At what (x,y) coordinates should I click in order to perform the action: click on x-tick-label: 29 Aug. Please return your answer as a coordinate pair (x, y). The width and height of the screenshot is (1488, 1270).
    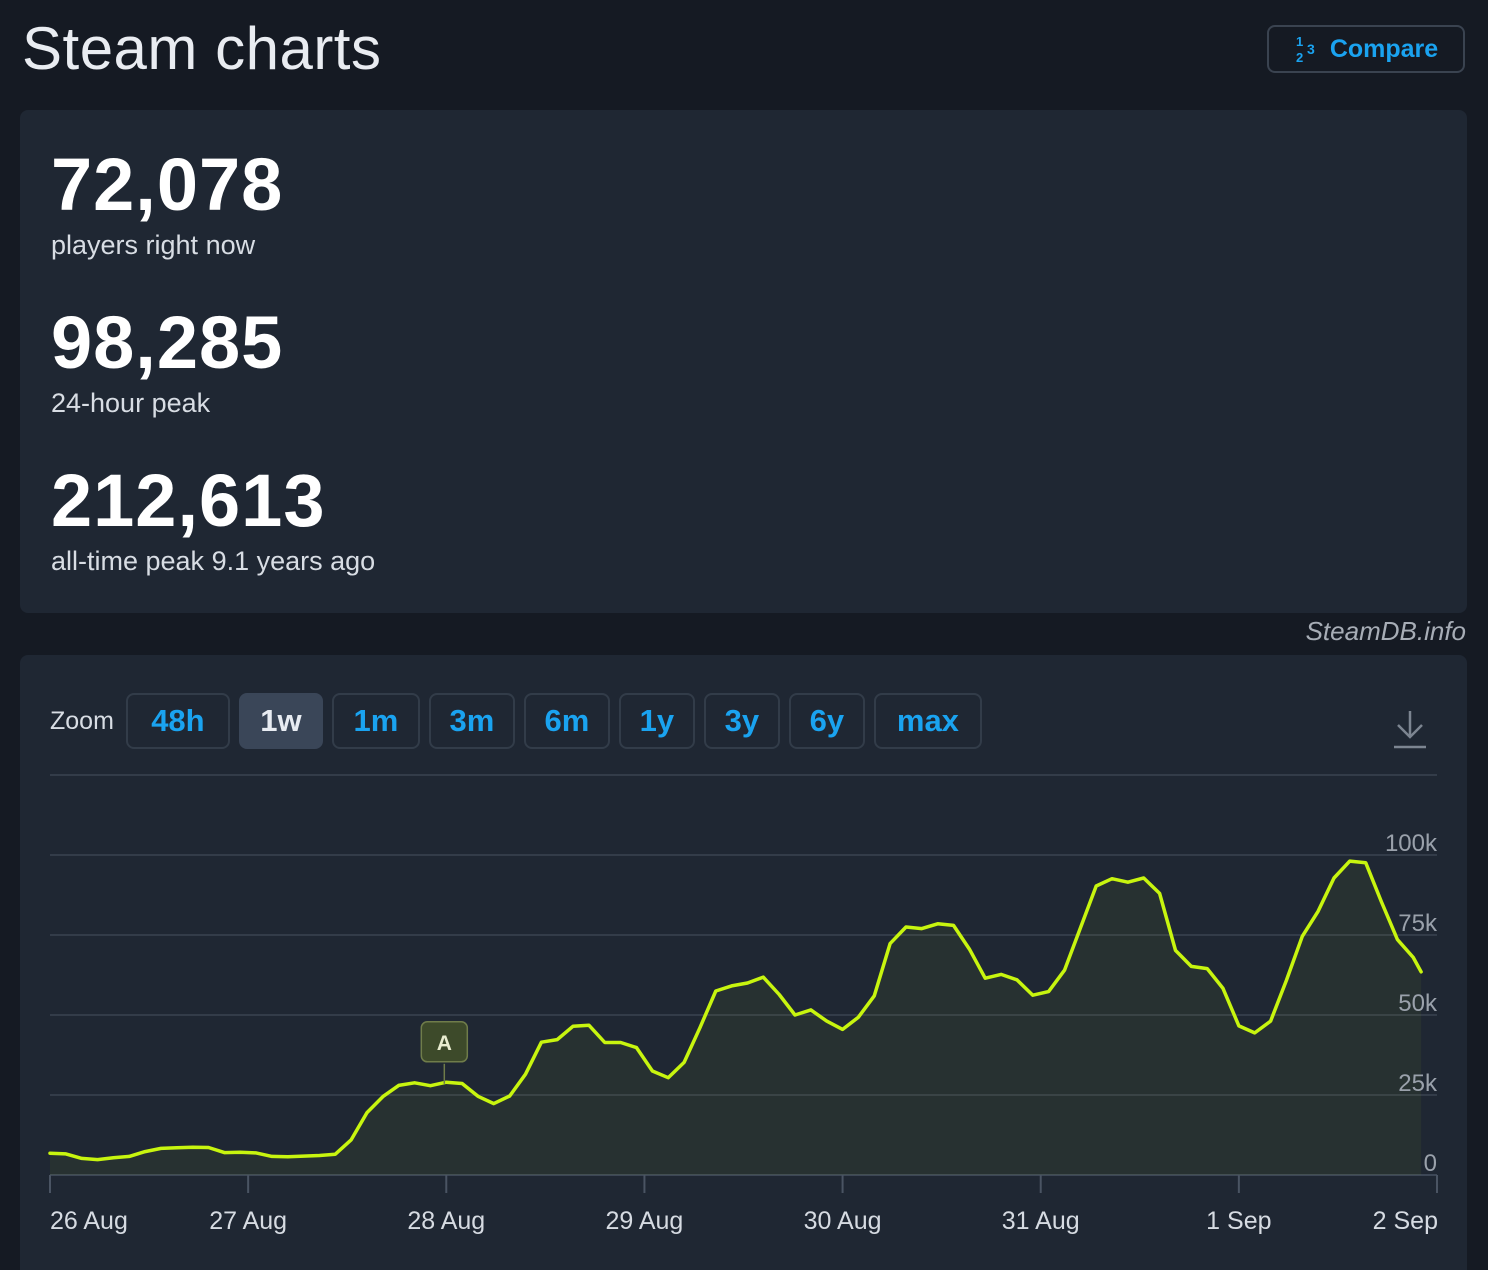
    Looking at the image, I should click on (644, 1221).